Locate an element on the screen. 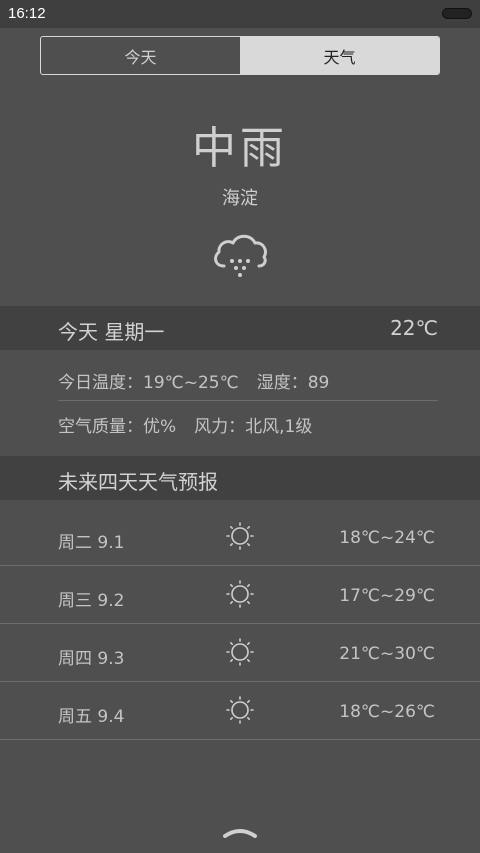 This screenshot has height=853, width=480. segmented-tabs: 今天 天气 is located at coordinates (240, 55).